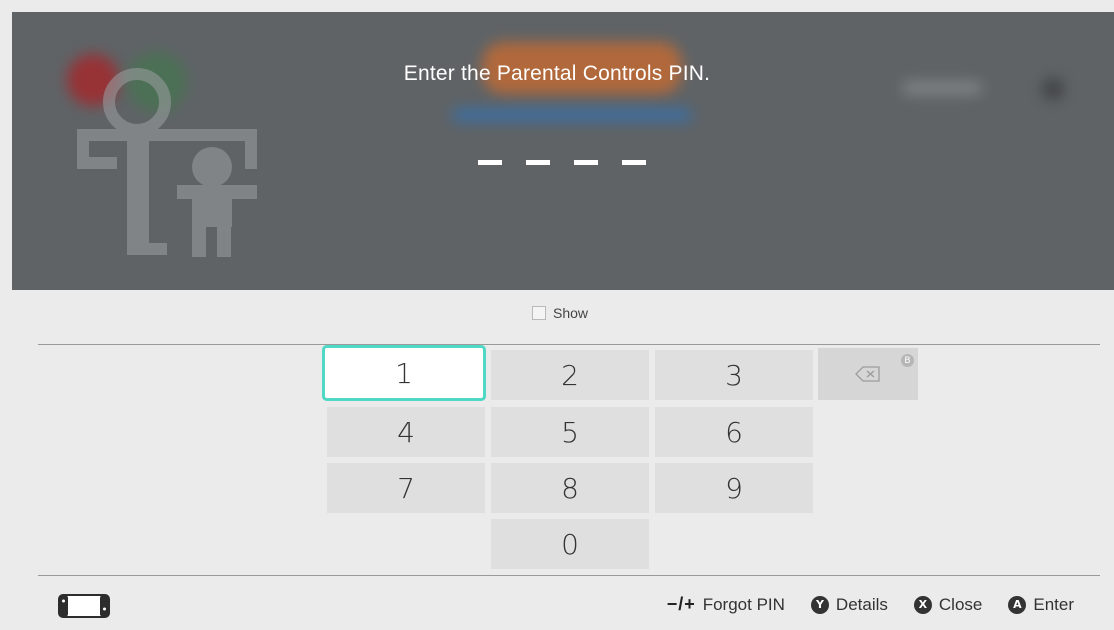  What do you see at coordinates (743, 604) in the screenshot?
I see `forgot-pin-label: Forgot PIN` at bounding box center [743, 604].